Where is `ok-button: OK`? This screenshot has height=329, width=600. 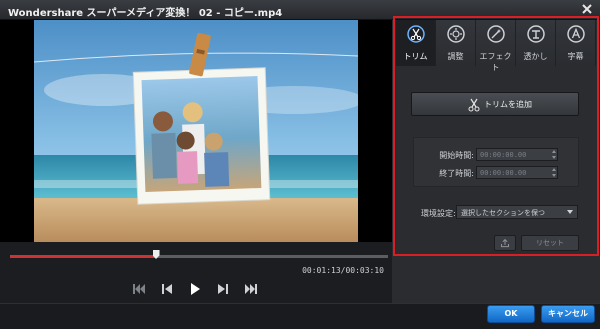
ok-button: OK is located at coordinates (511, 314).